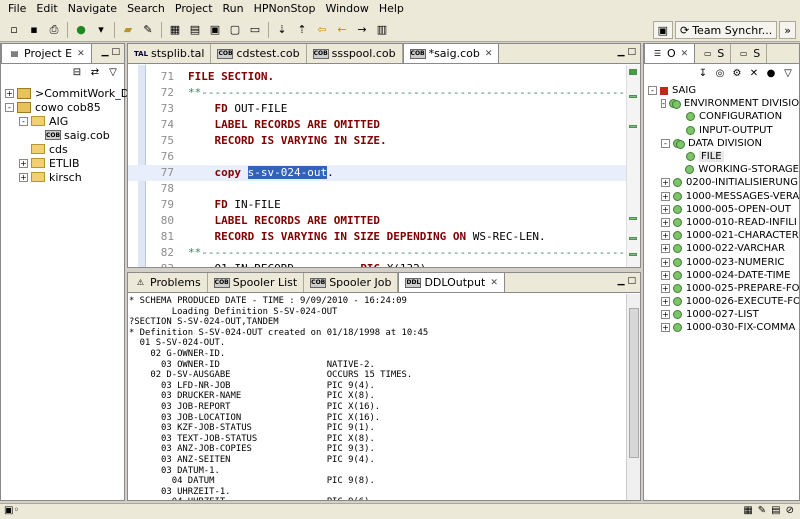 The image size is (800, 519). I want to click on compile-icon: ▤, so click(195, 30).